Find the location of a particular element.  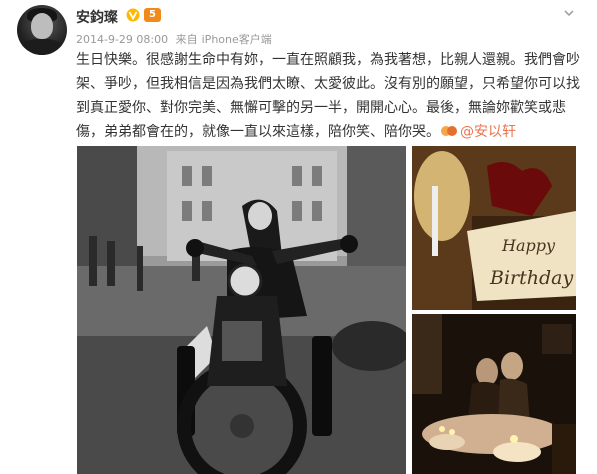

mention-icon is located at coordinates (449, 131).